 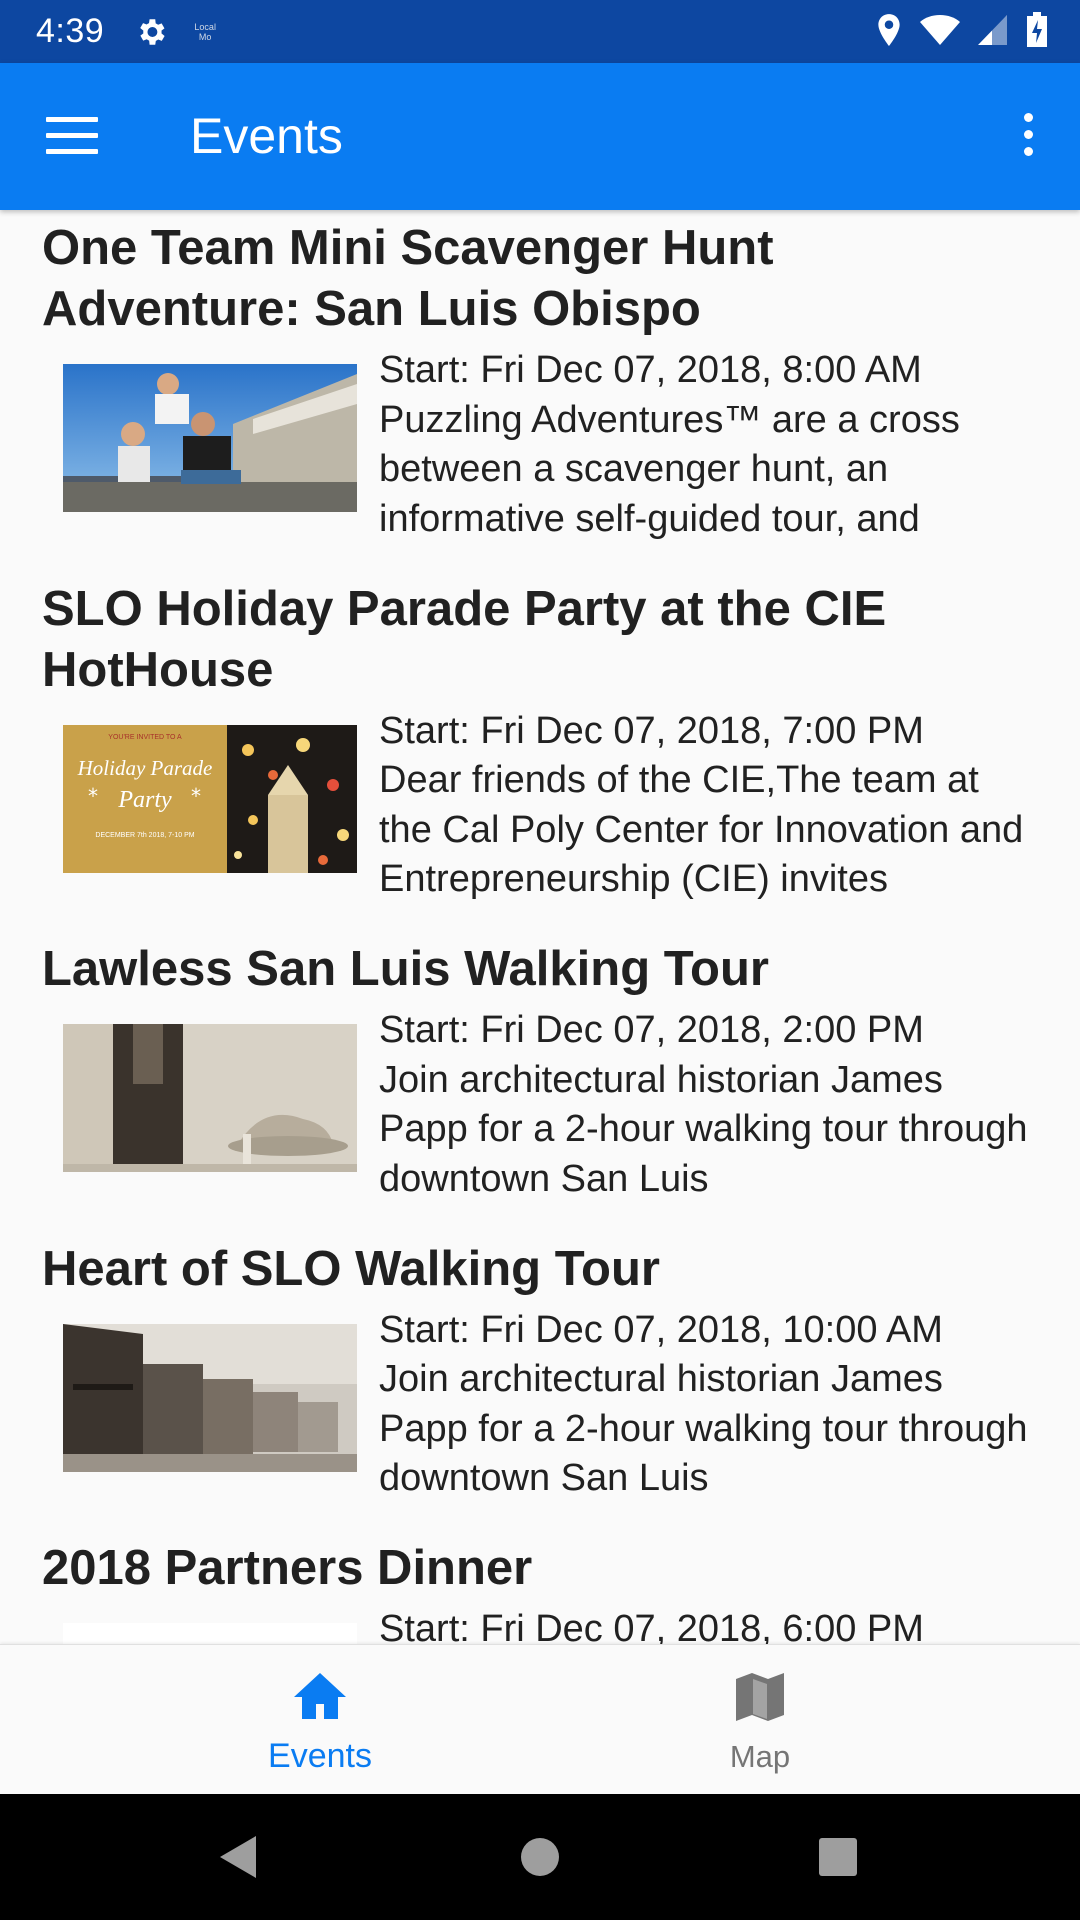 I want to click on event-title: Heart of SLO Walking Tour, so click(x=351, y=1268).